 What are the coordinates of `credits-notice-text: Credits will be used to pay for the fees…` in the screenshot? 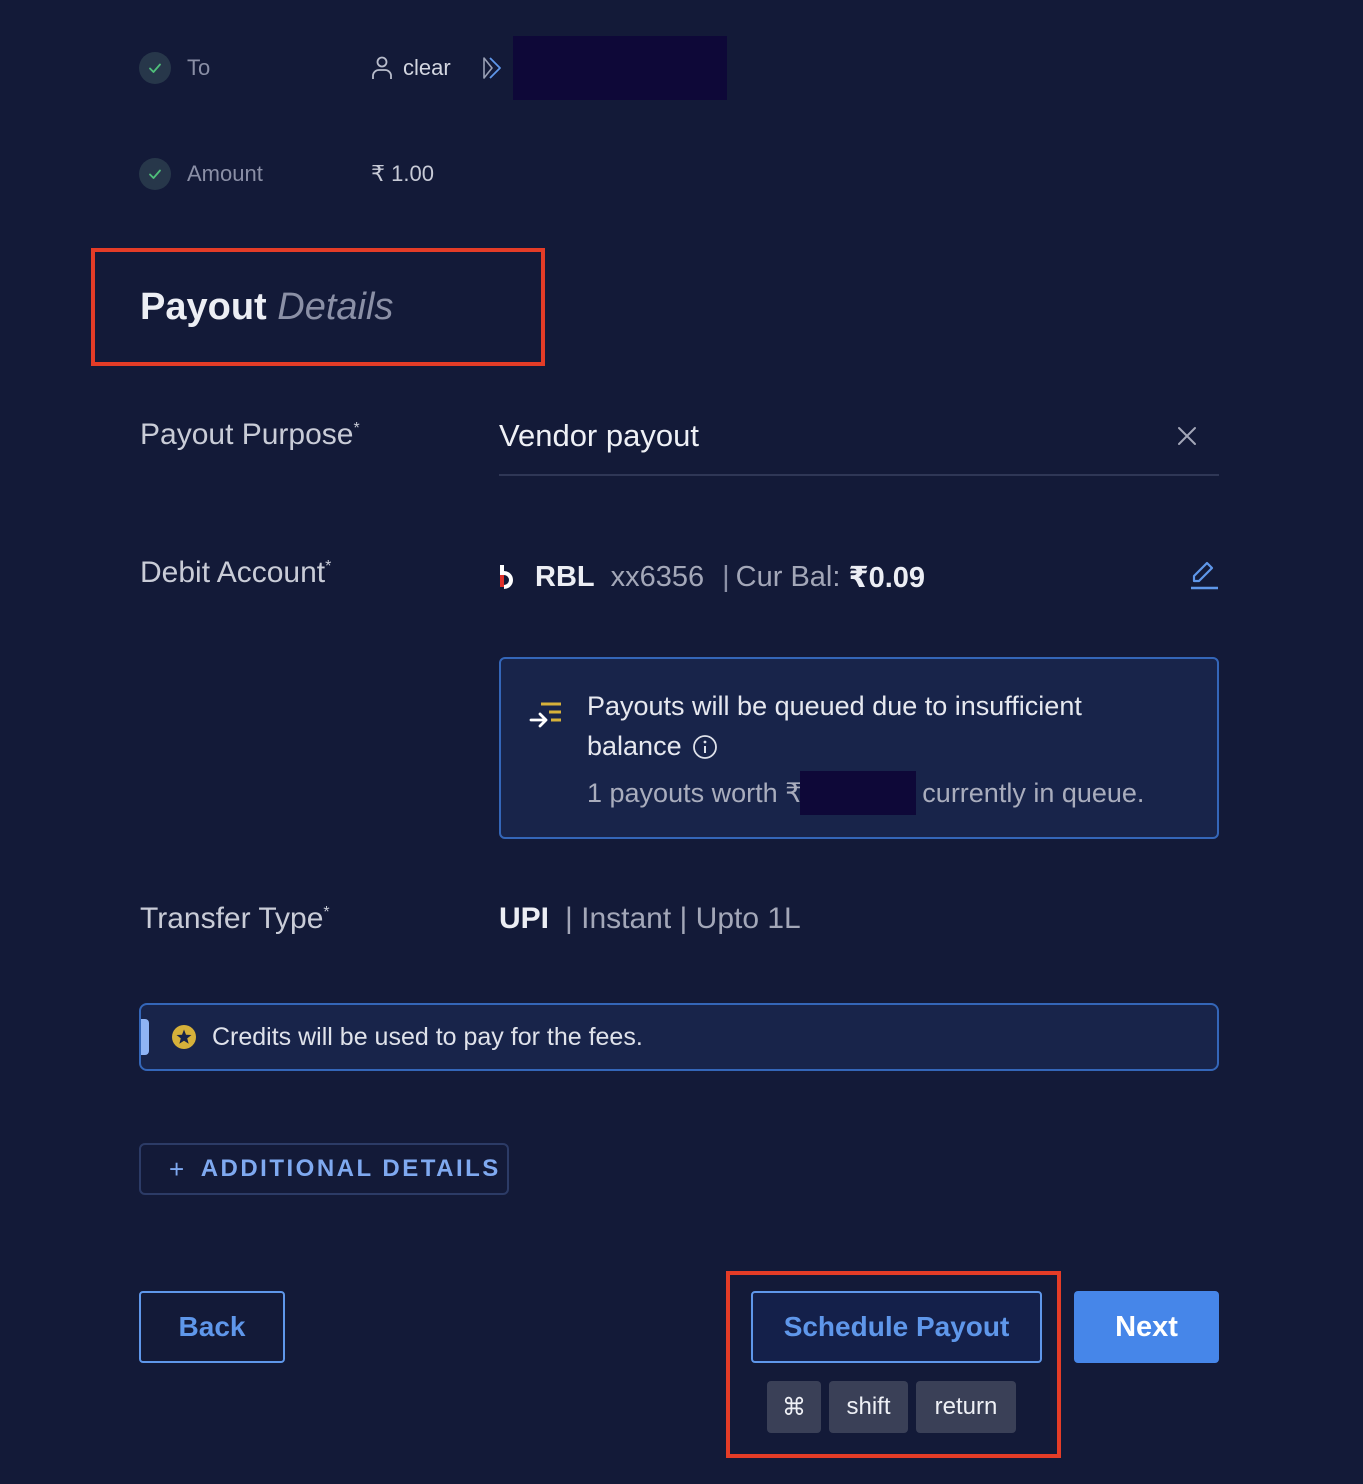 It's located at (427, 1037).